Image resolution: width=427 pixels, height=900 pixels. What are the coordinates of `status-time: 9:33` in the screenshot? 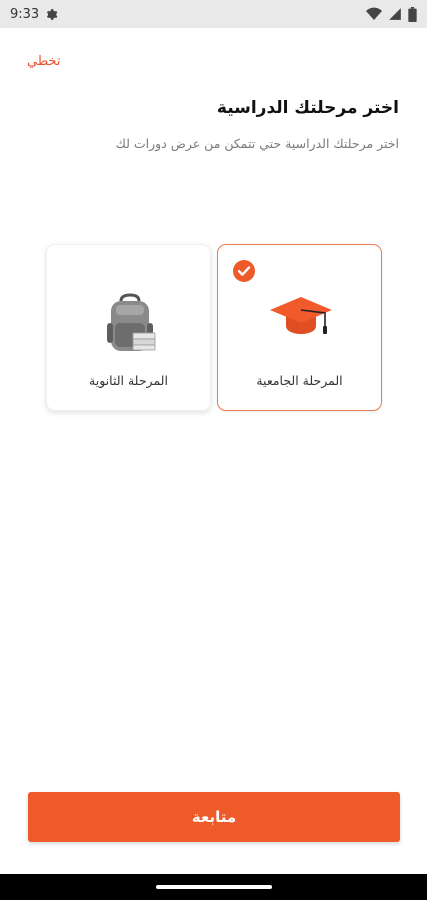 It's located at (25, 14).